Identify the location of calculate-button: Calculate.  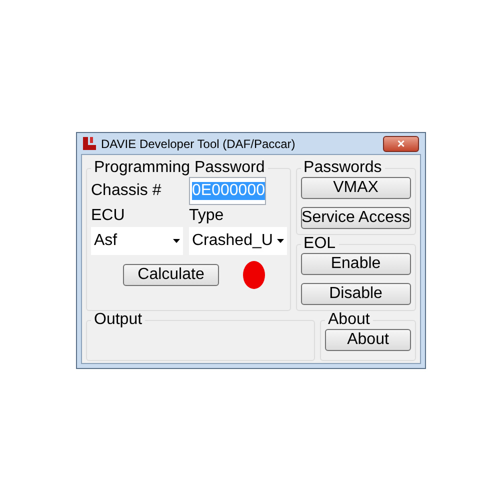
(171, 275).